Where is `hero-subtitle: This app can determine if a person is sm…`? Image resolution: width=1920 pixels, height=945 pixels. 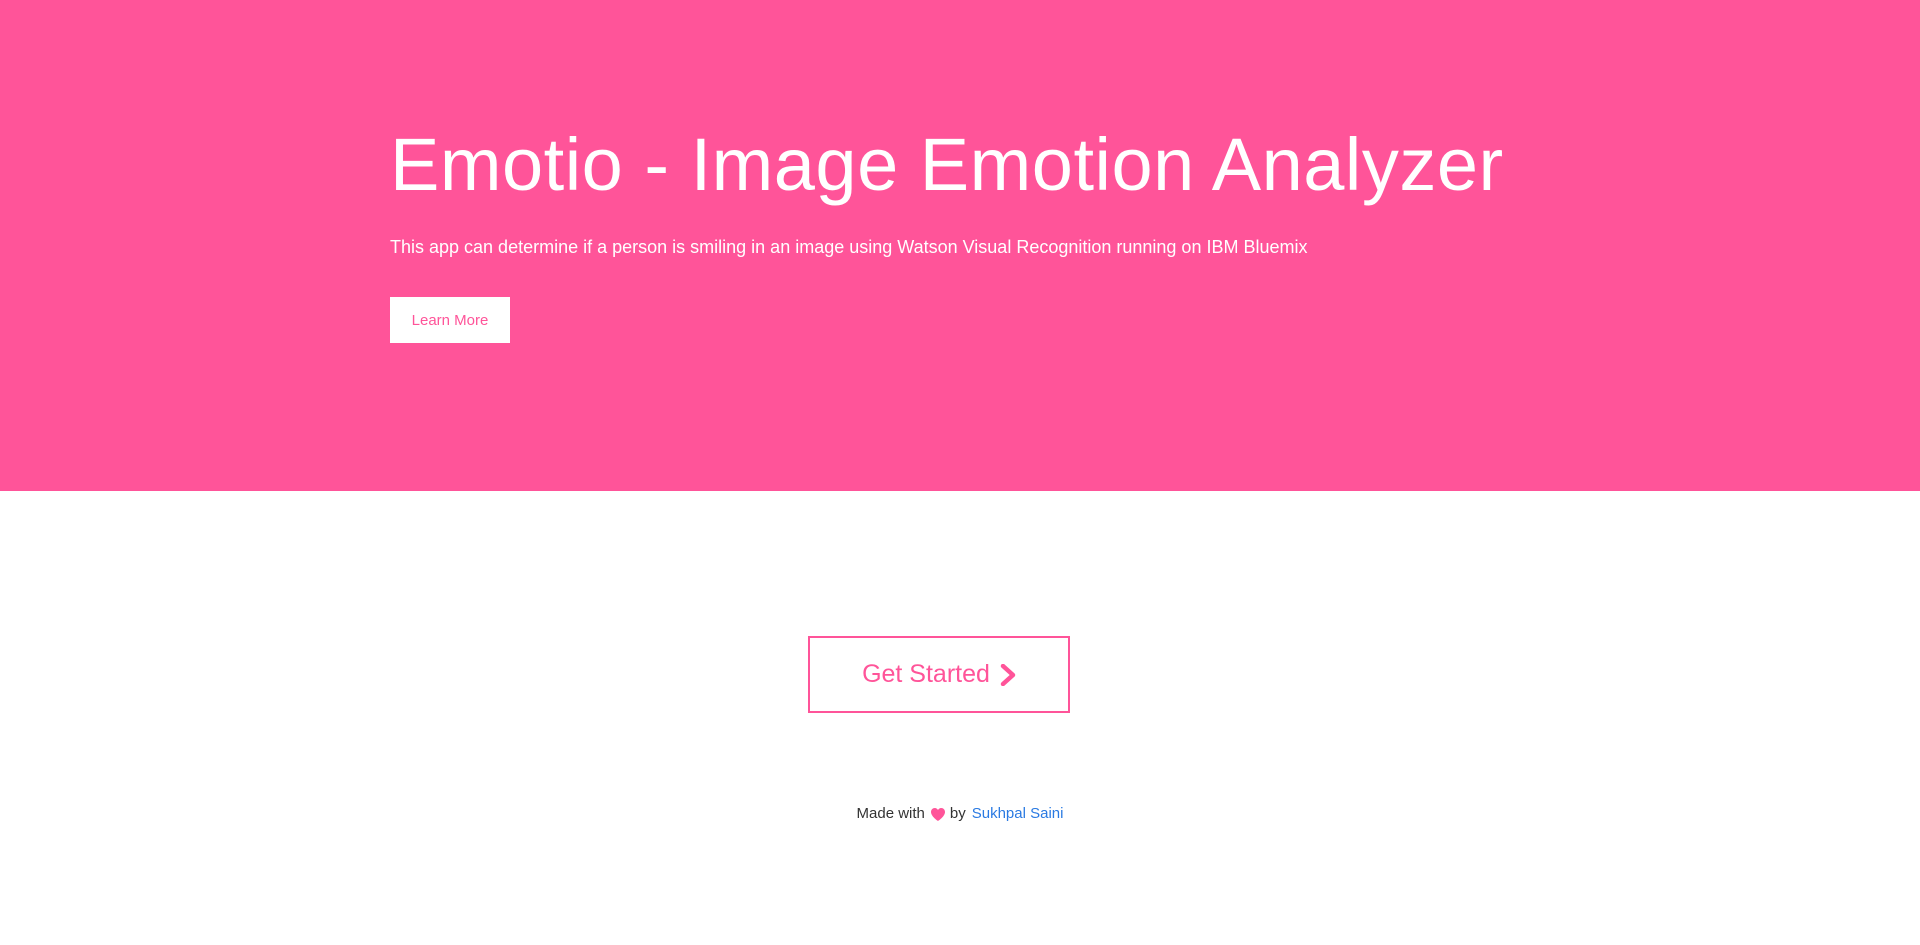
hero-subtitle: This app can determine if a person is sm… is located at coordinates (849, 247).